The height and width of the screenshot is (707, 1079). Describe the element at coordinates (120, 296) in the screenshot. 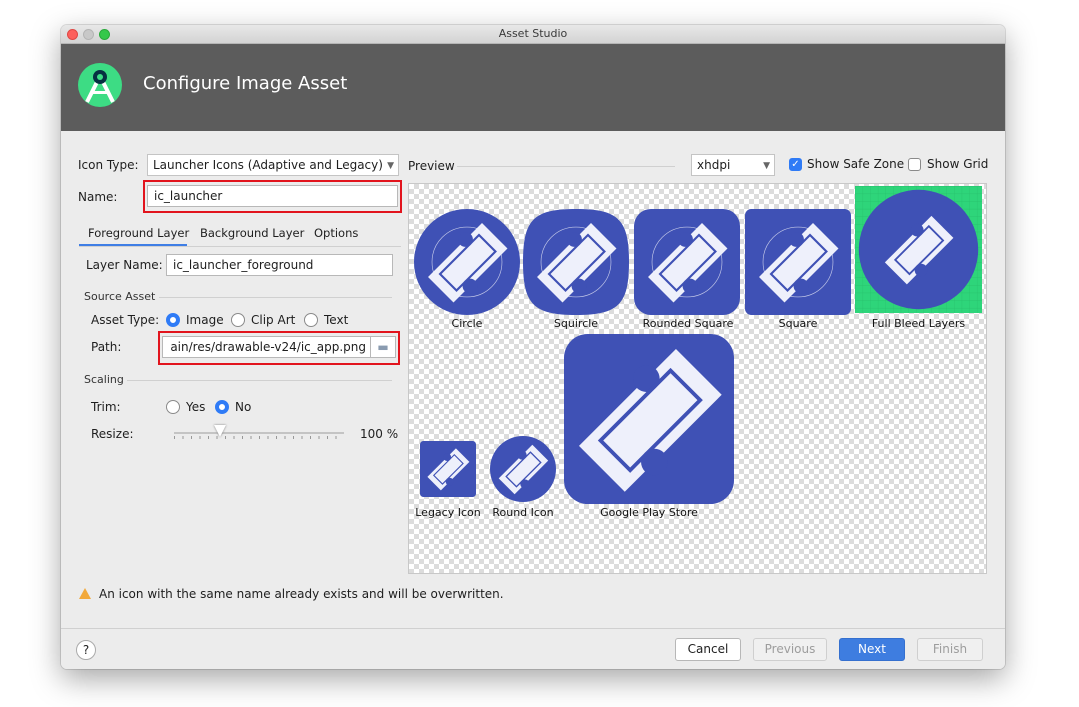

I see `source-asset-section-label: Source Asset` at that location.